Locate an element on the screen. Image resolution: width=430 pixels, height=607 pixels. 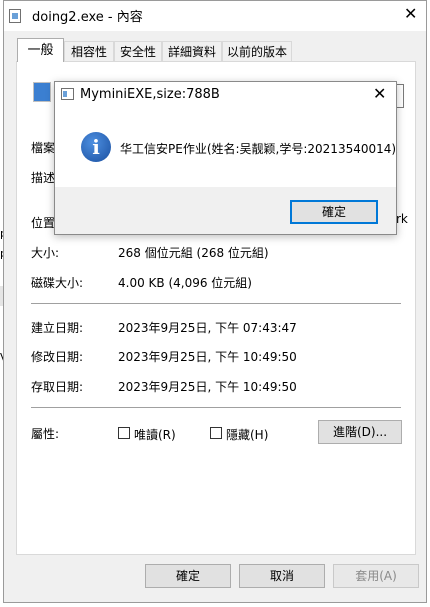
file-properties-icon is located at coordinates (15, 16).